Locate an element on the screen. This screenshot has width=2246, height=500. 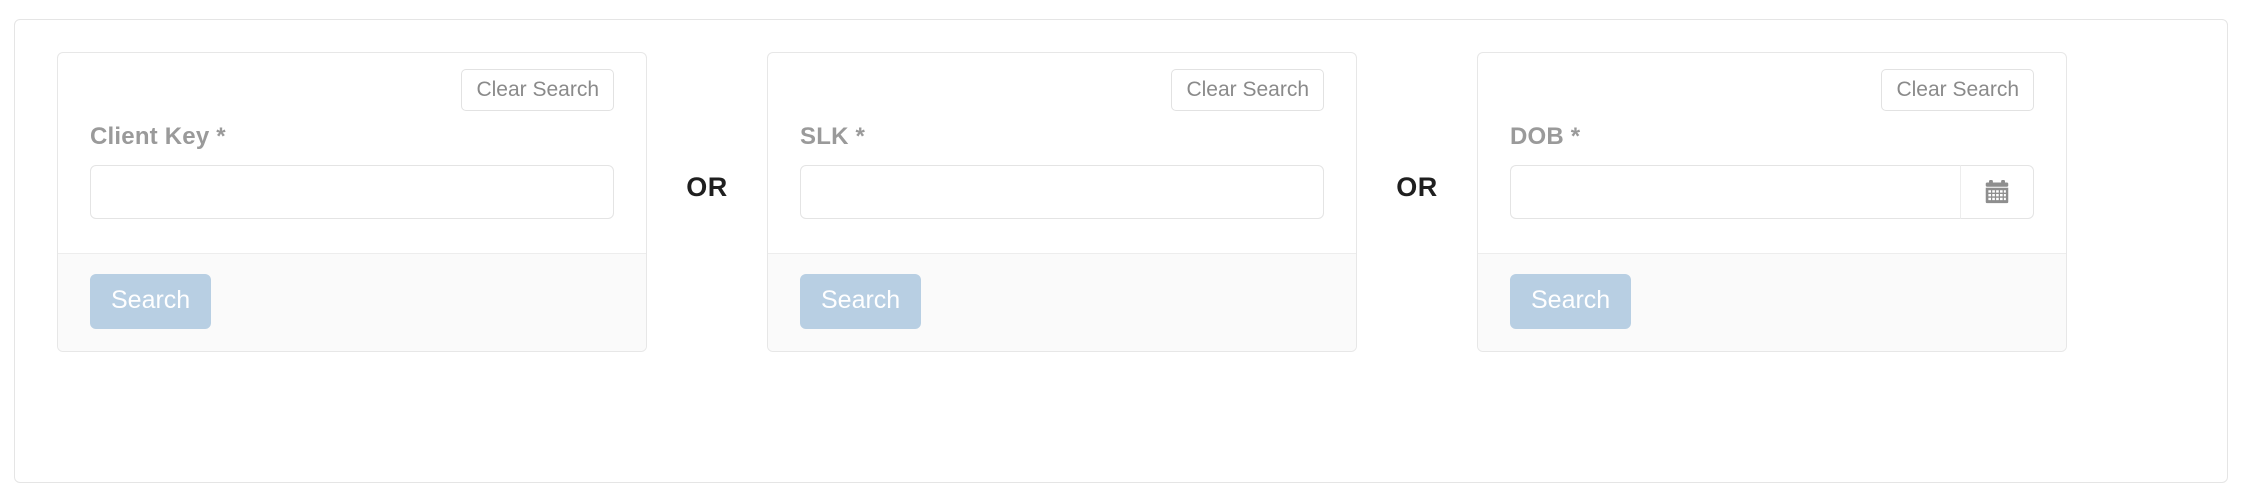
clear-search-button-dob: Clear Search is located at coordinates (1957, 90).